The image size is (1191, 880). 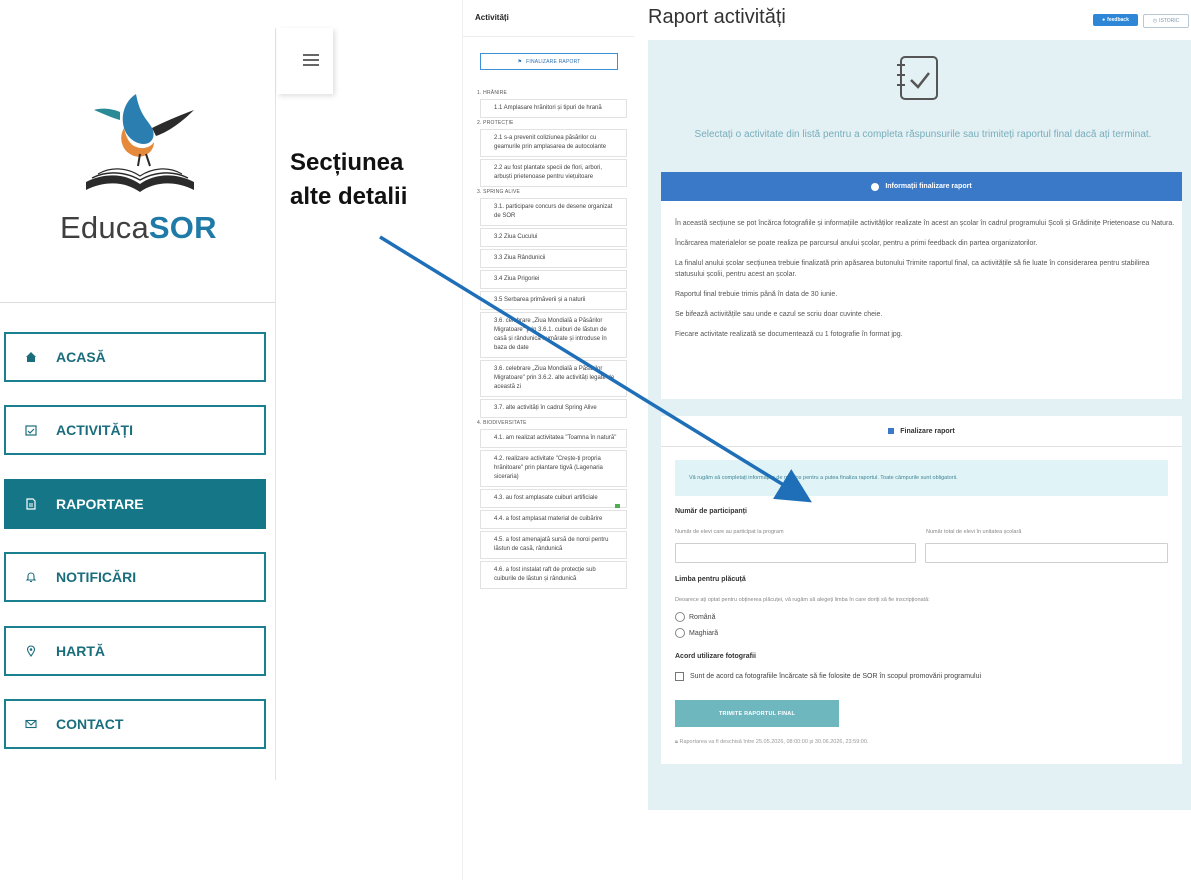 What do you see at coordinates (1104, 20) in the screenshot?
I see `feedback-icon: ●` at bounding box center [1104, 20].